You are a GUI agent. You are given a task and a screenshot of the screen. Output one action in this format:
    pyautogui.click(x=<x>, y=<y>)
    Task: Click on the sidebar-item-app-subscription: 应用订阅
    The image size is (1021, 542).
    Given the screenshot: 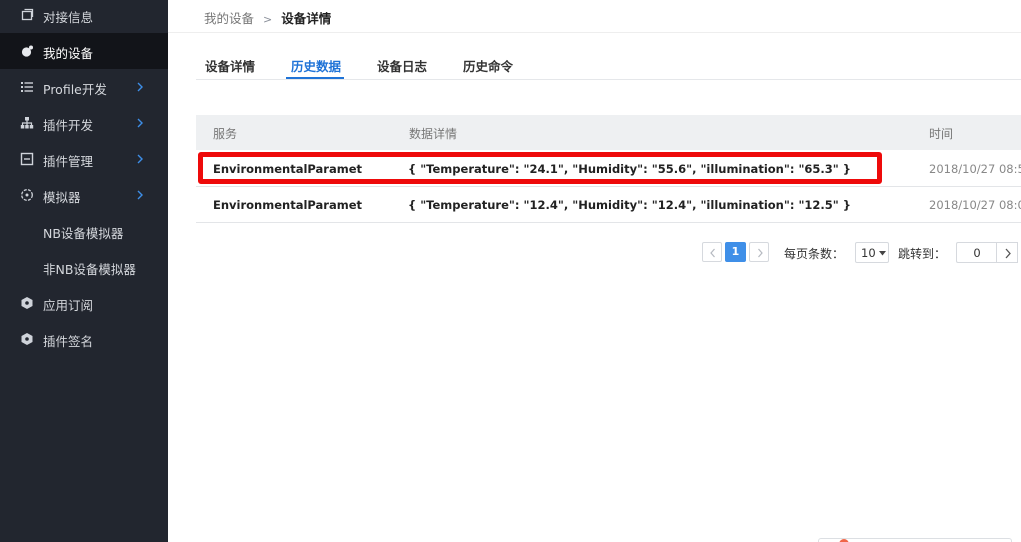 What is the action you would take?
    pyautogui.click(x=84, y=303)
    